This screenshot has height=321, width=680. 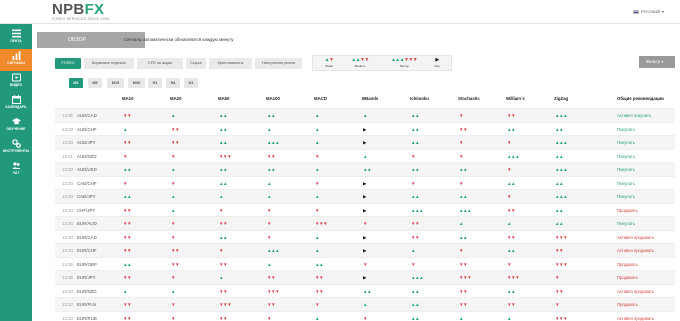 What do you see at coordinates (365, 277) in the screenshot?
I see `table-row: 13:35 EUR/JPY ▼▼ ▼ ▲ ▼▼ ▼▼ ▶ ▲▲▲ ▼▼▼ ▼▼▼ ▼ Продавать` at bounding box center [365, 277].